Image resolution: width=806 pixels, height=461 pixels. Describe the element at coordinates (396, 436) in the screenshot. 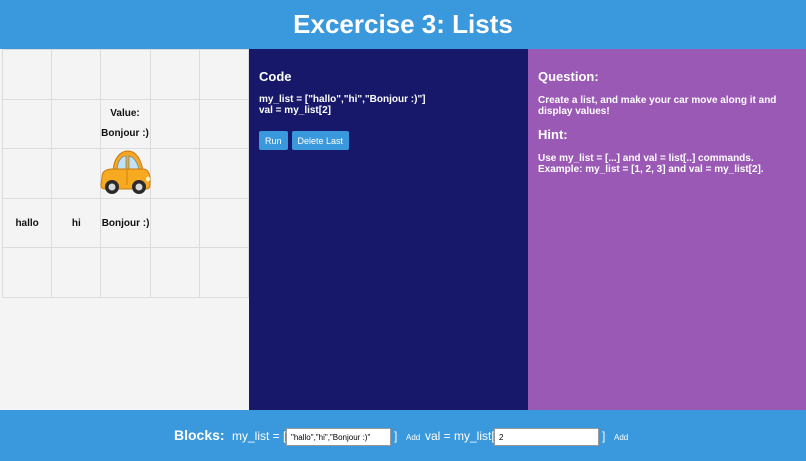

I see `list-suffix: ]` at that location.